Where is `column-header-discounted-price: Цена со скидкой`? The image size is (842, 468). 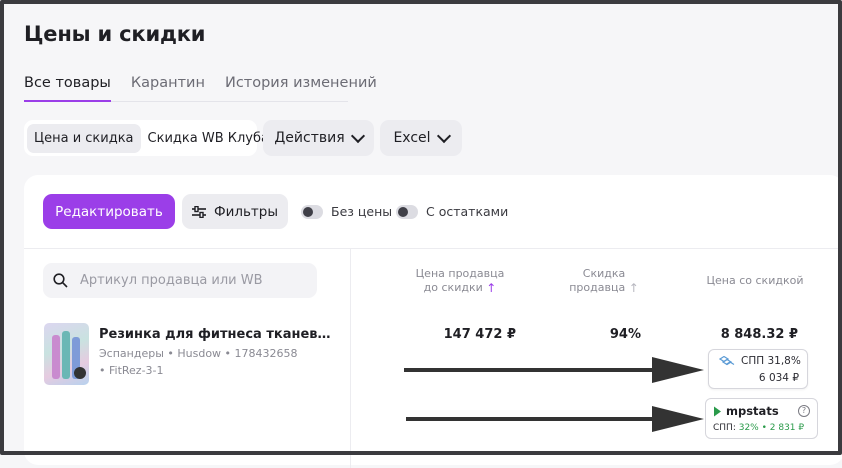 column-header-discounted-price: Цена со скидкой is located at coordinates (755, 281).